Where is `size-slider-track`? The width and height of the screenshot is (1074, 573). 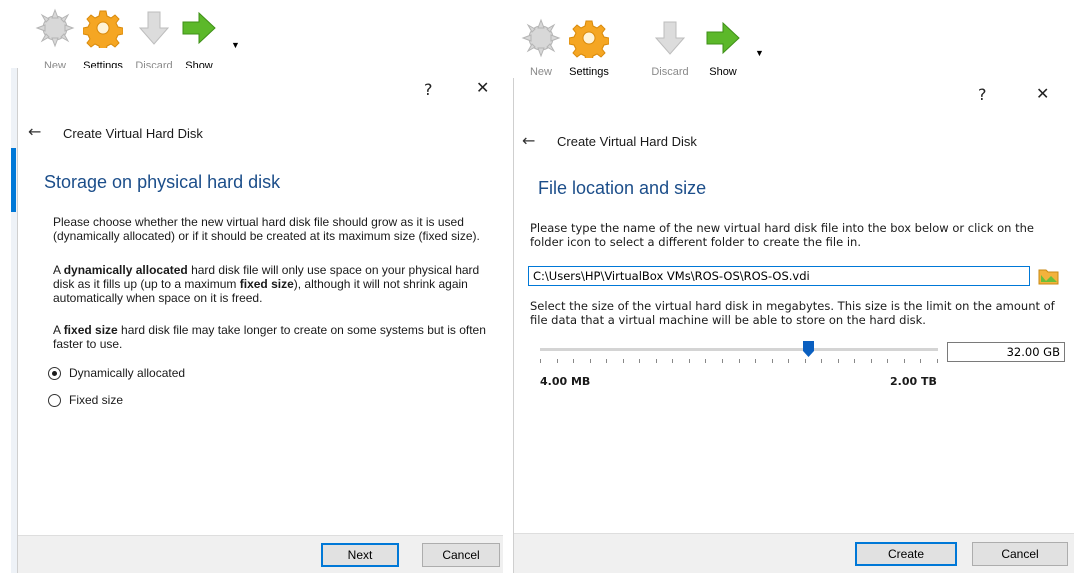
size-slider-track is located at coordinates (739, 349).